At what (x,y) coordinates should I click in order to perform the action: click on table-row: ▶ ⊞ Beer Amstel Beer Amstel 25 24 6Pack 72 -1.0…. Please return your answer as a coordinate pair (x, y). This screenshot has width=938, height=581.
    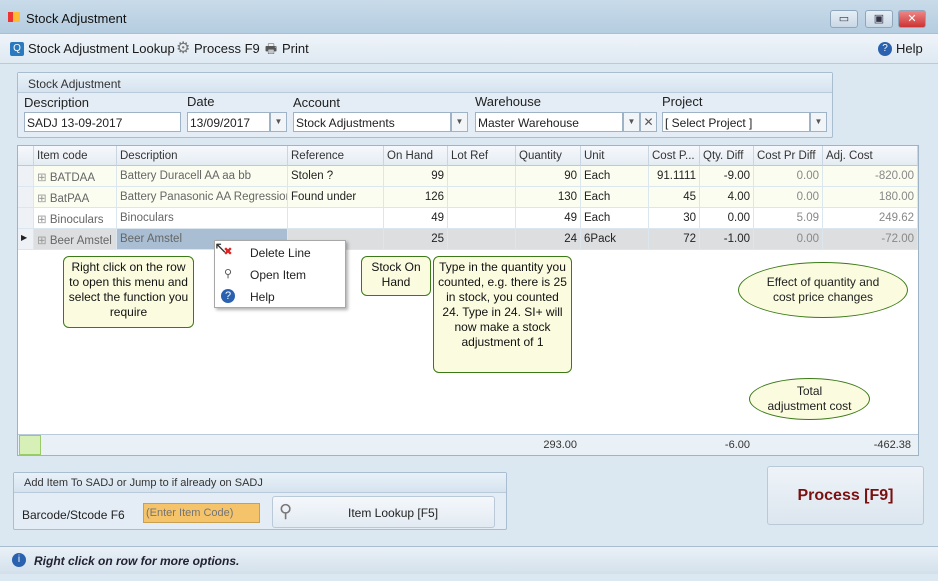
    Looking at the image, I should click on (468, 239).